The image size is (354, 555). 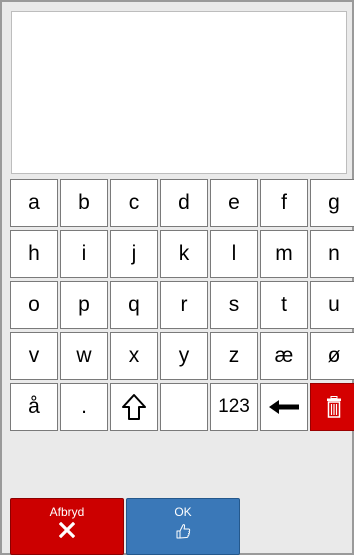 What do you see at coordinates (184, 407) in the screenshot?
I see `space-key` at bounding box center [184, 407].